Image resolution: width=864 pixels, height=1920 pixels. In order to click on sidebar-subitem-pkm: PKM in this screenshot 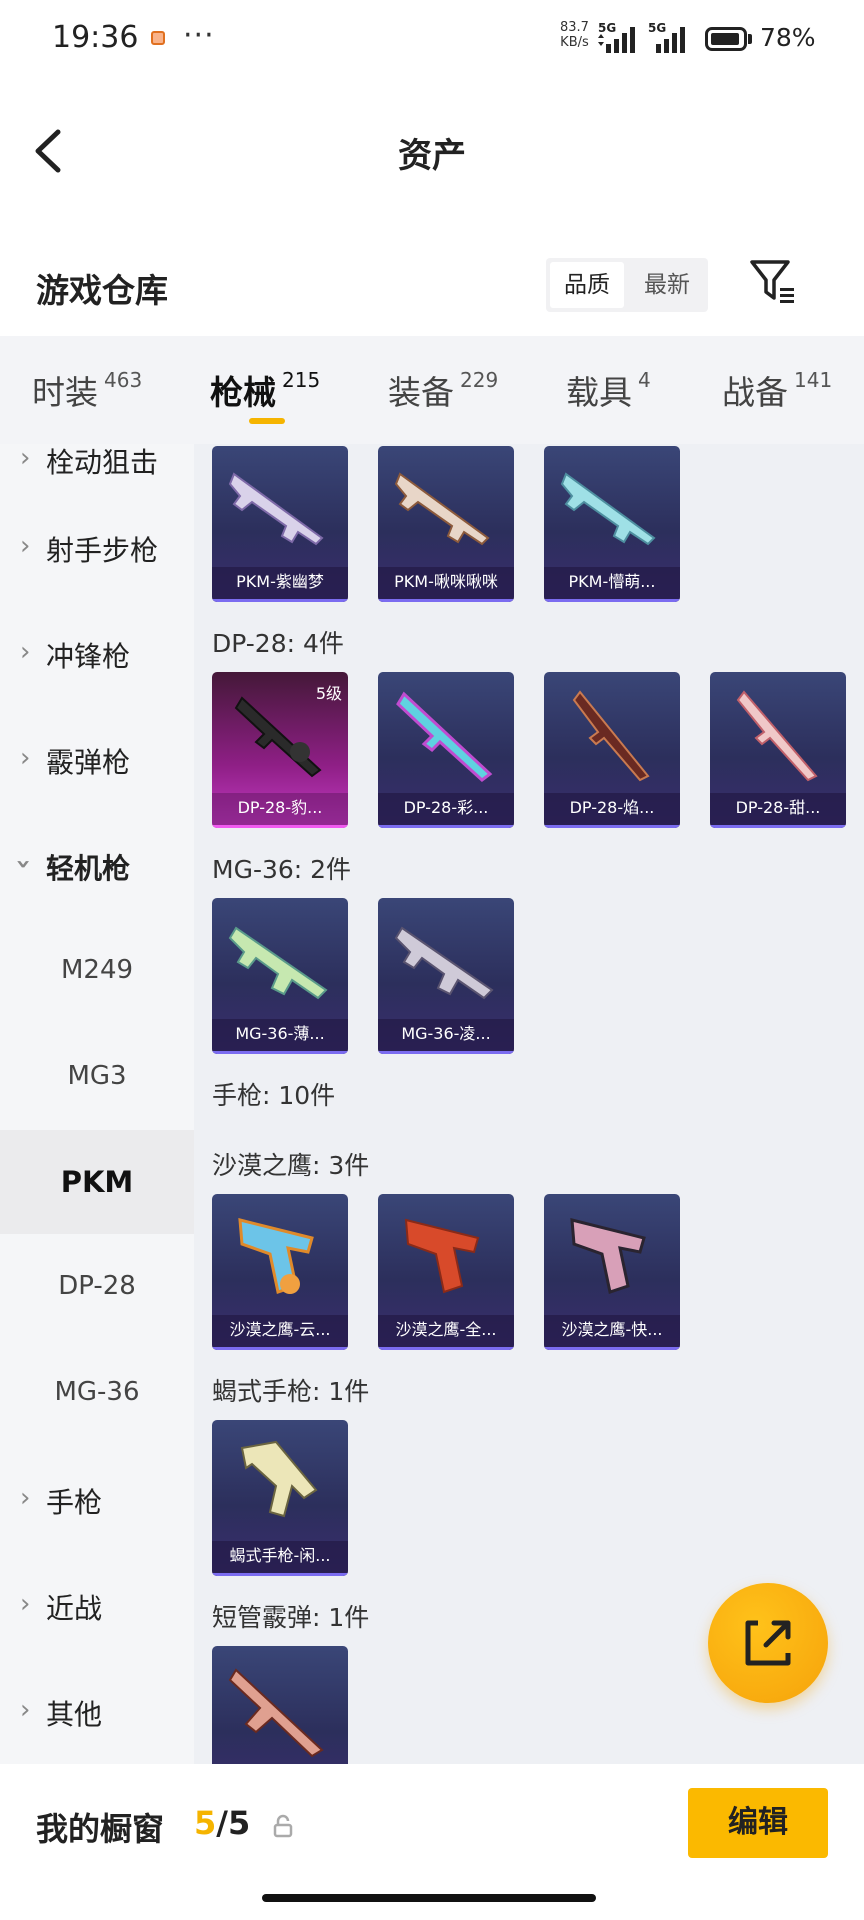, I will do `click(97, 1182)`.